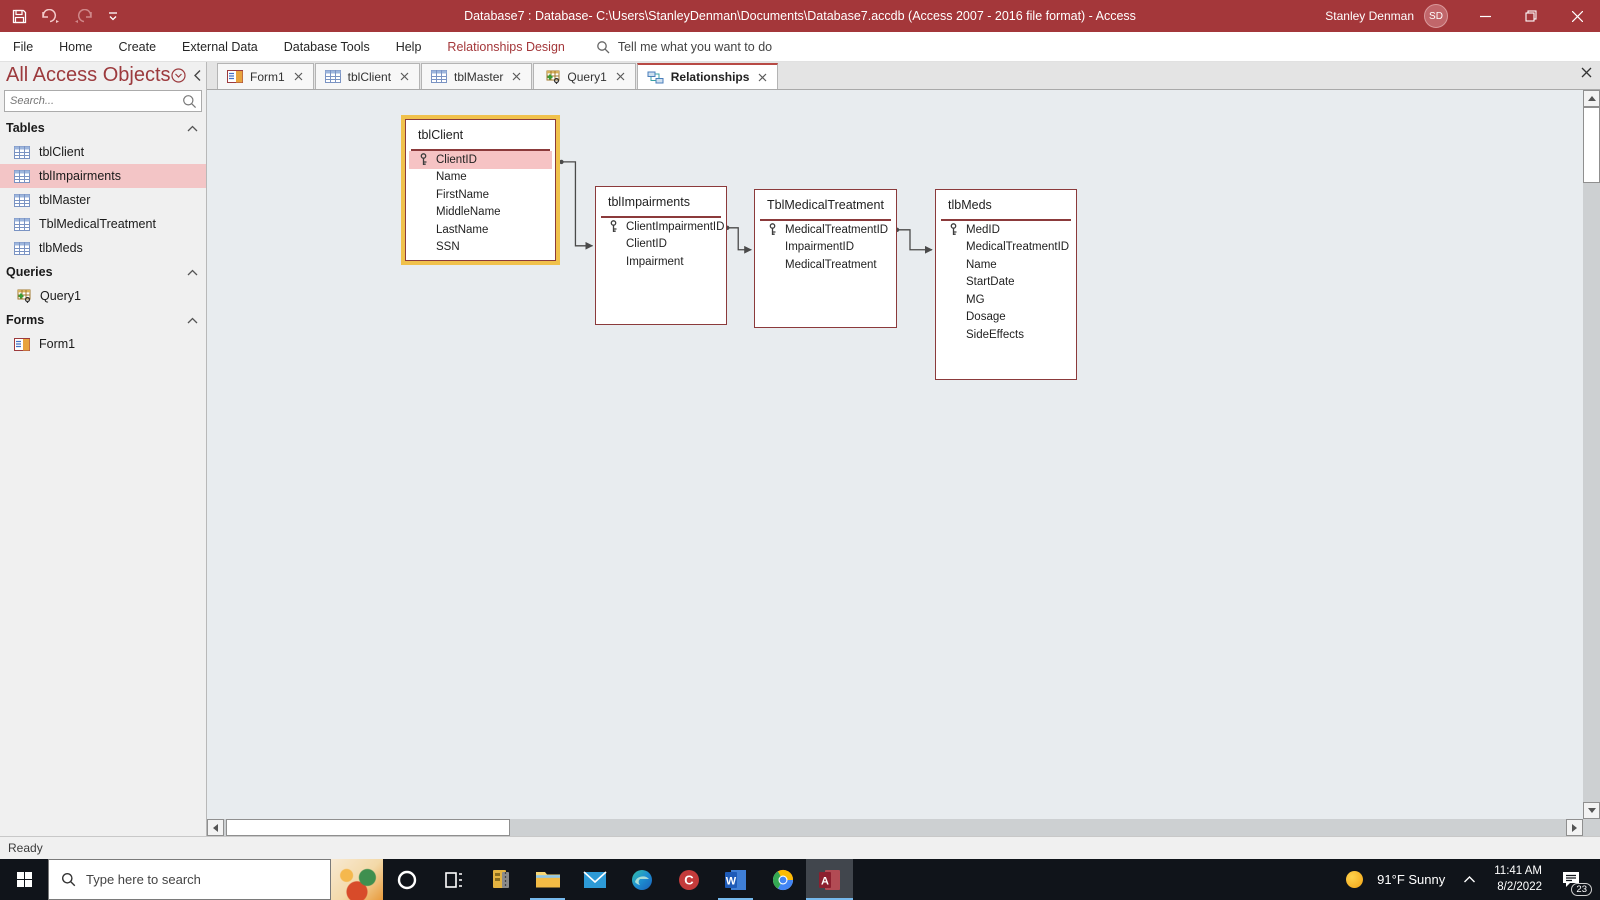 The width and height of the screenshot is (1600, 900). What do you see at coordinates (1411, 879) in the screenshot?
I see `weather-text: 91°F Sunny` at bounding box center [1411, 879].